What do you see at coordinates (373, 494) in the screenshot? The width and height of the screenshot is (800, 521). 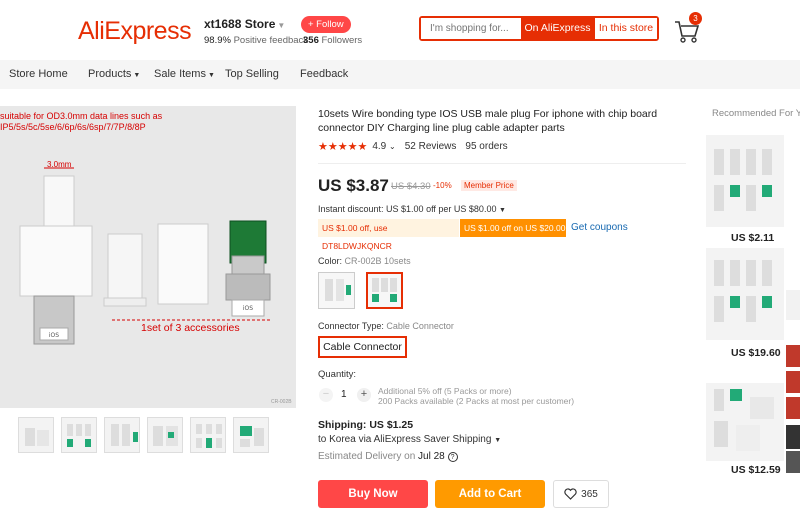 I see `buy-now-button: Buy Now` at bounding box center [373, 494].